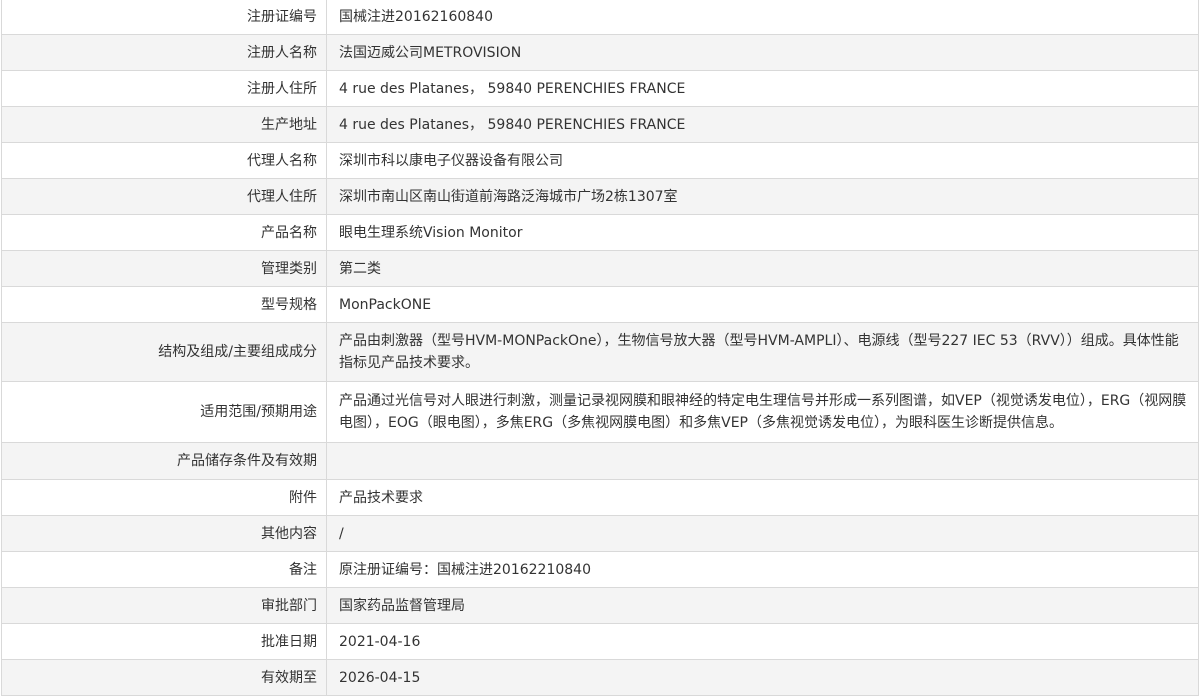 The image size is (1200, 696). I want to click on field-value-attachments: 产品技术要求, so click(762, 497).